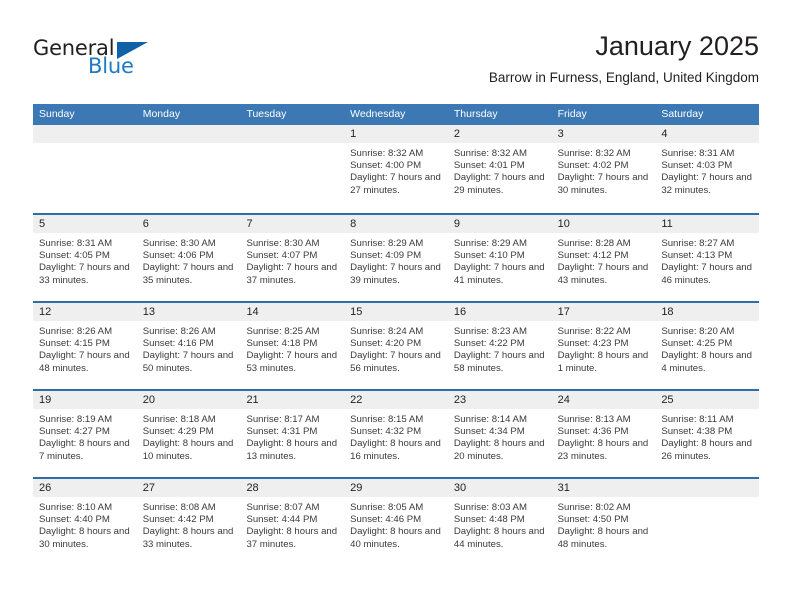  I want to click on sunrise-text: Sunrise: 8:18 AM, so click(179, 419).